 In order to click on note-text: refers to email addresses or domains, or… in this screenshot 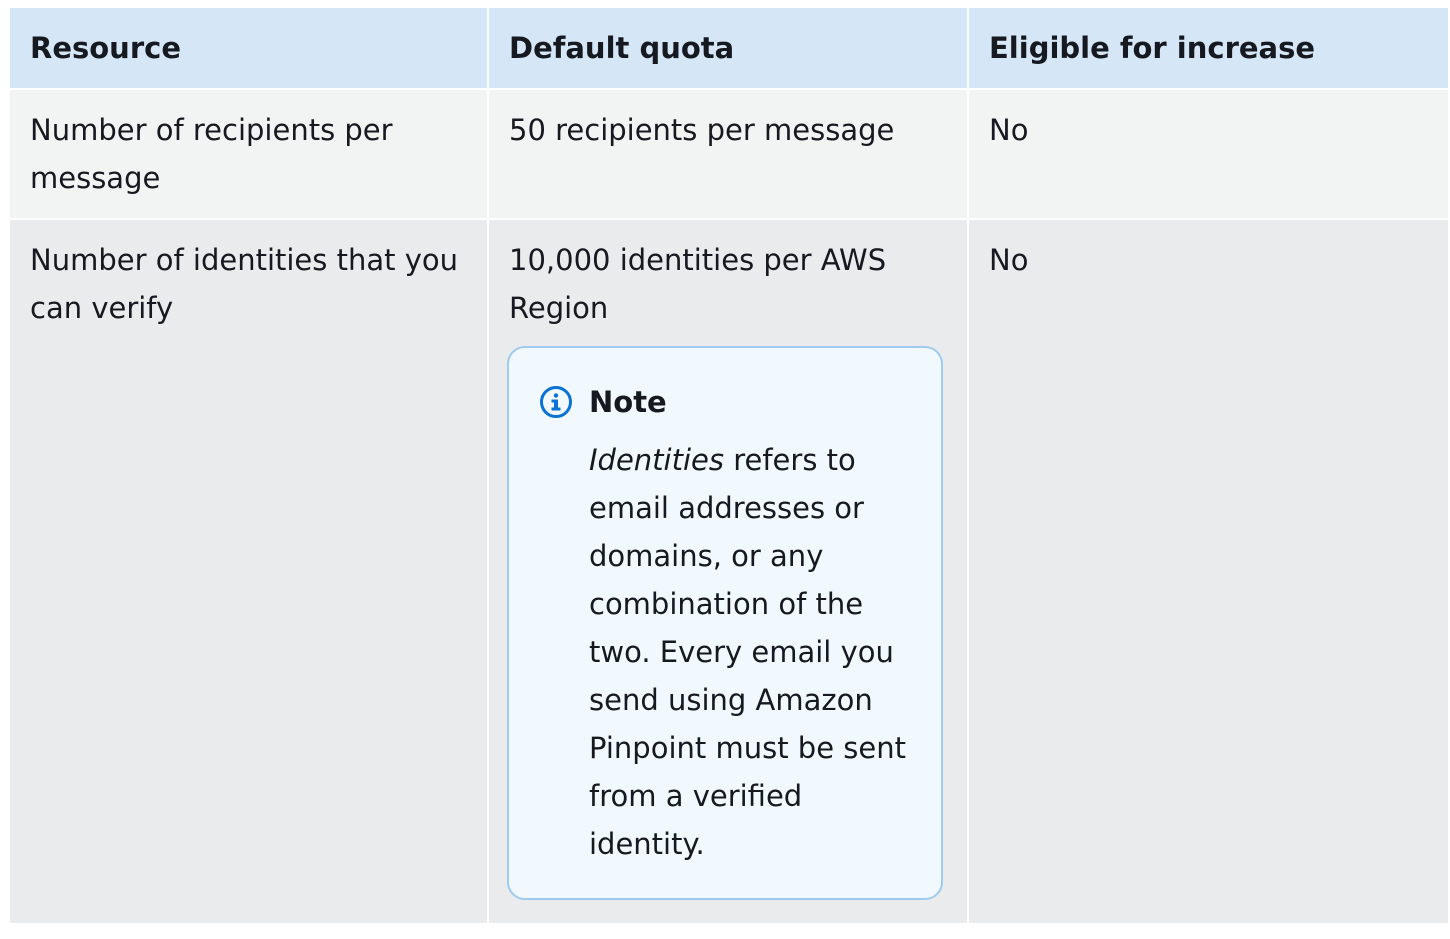, I will do `click(747, 652)`.